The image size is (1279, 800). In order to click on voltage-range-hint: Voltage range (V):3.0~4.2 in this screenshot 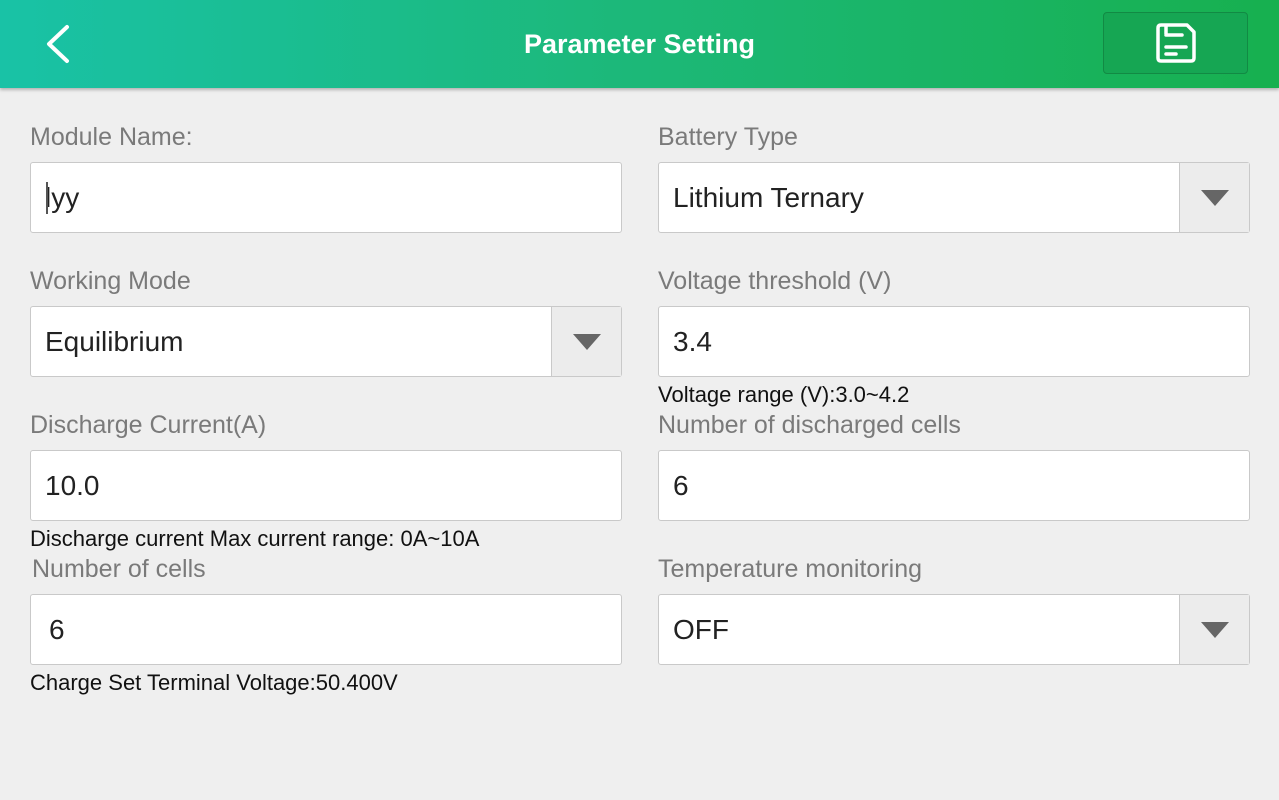, I will do `click(784, 394)`.